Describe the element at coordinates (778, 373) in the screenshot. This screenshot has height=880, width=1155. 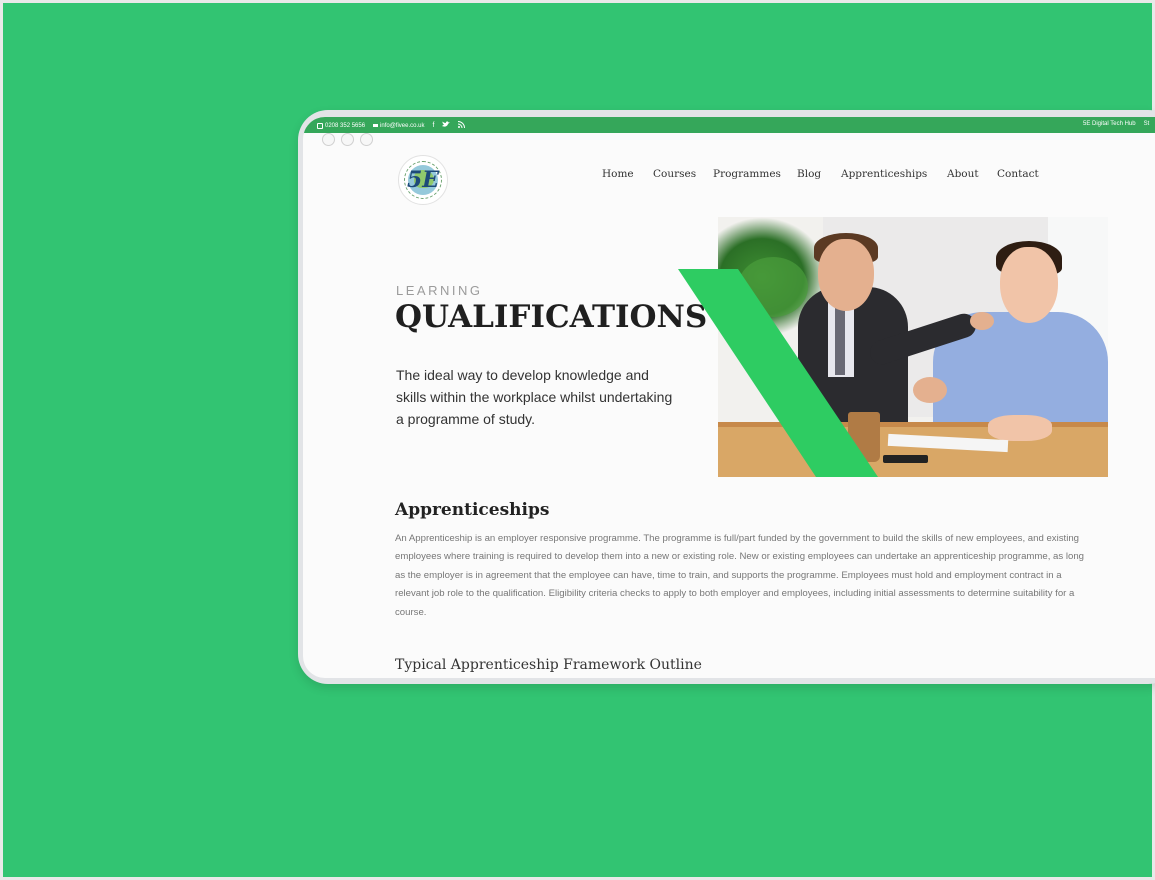
I see `green-slash-shape` at that location.